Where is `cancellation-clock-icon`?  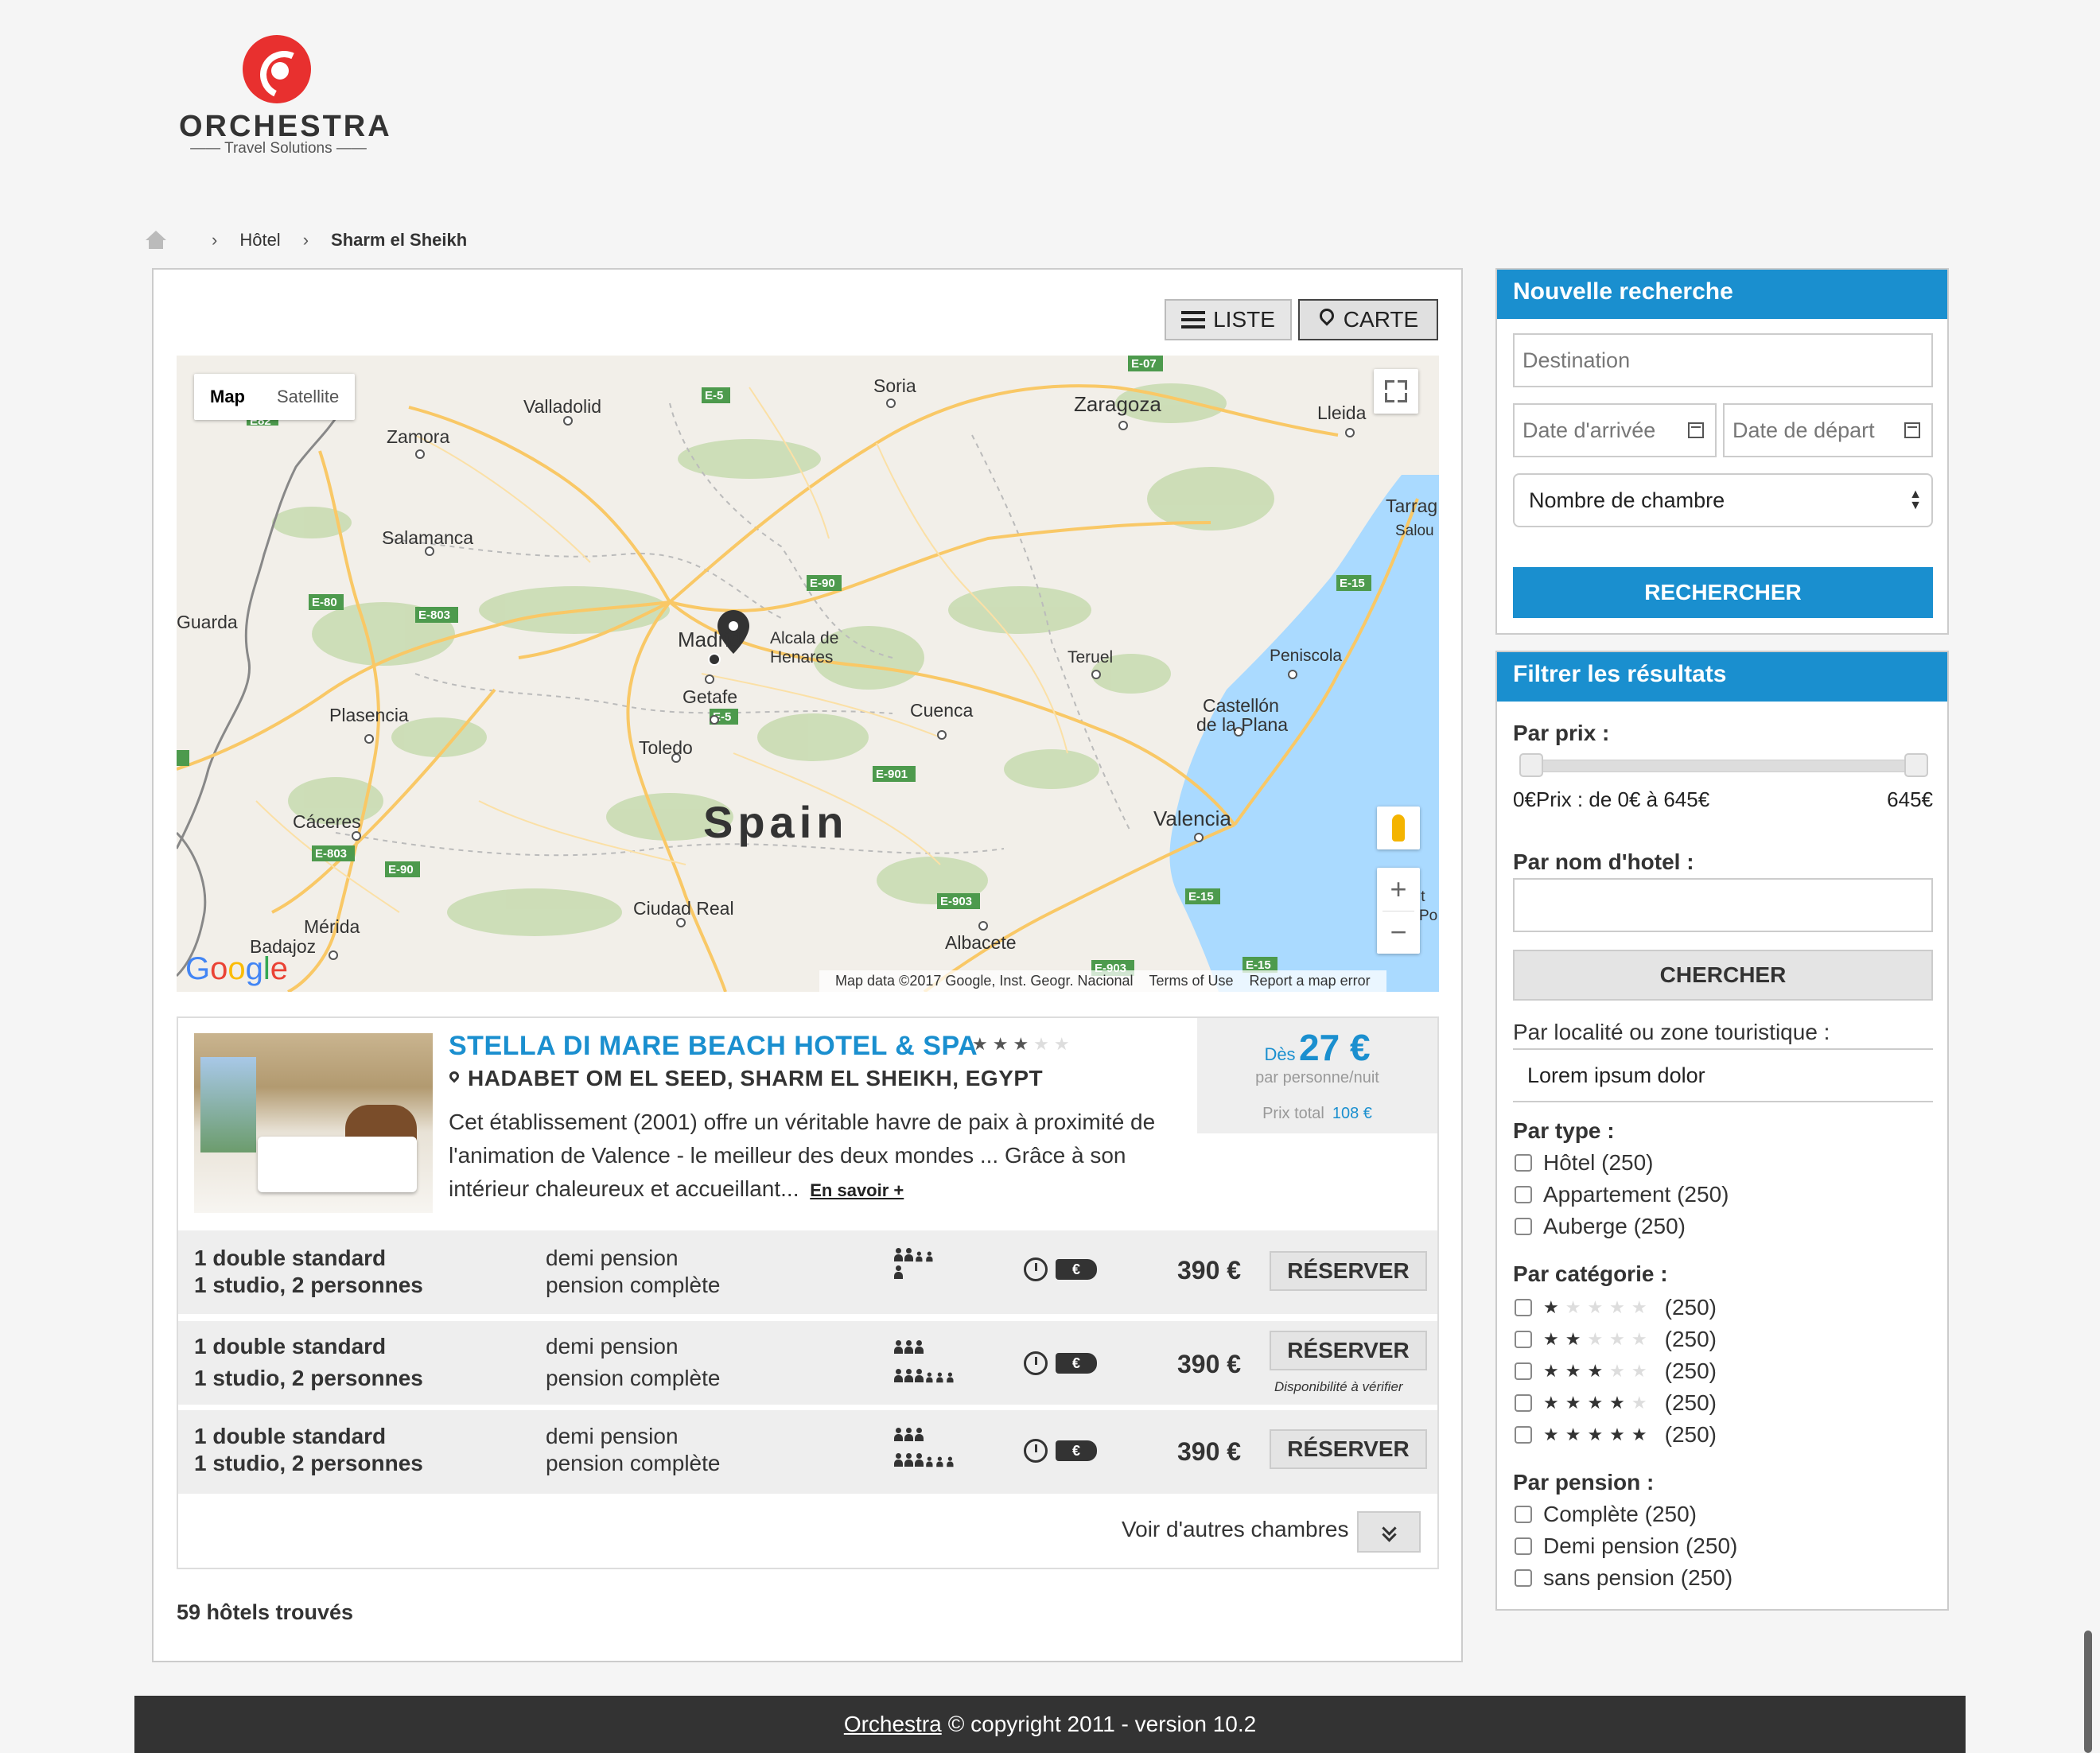 cancellation-clock-icon is located at coordinates (1036, 1269).